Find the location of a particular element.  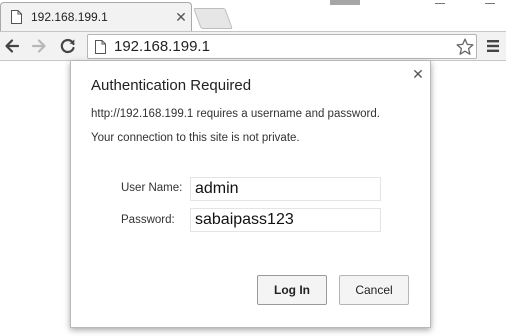

arrow-left-icon is located at coordinates (12, 46).